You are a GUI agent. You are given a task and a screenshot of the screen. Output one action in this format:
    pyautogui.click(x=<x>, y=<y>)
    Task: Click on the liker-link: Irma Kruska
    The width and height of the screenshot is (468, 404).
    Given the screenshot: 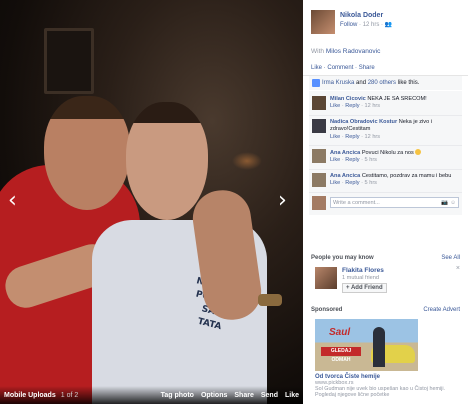 What is the action you would take?
    pyautogui.click(x=338, y=83)
    